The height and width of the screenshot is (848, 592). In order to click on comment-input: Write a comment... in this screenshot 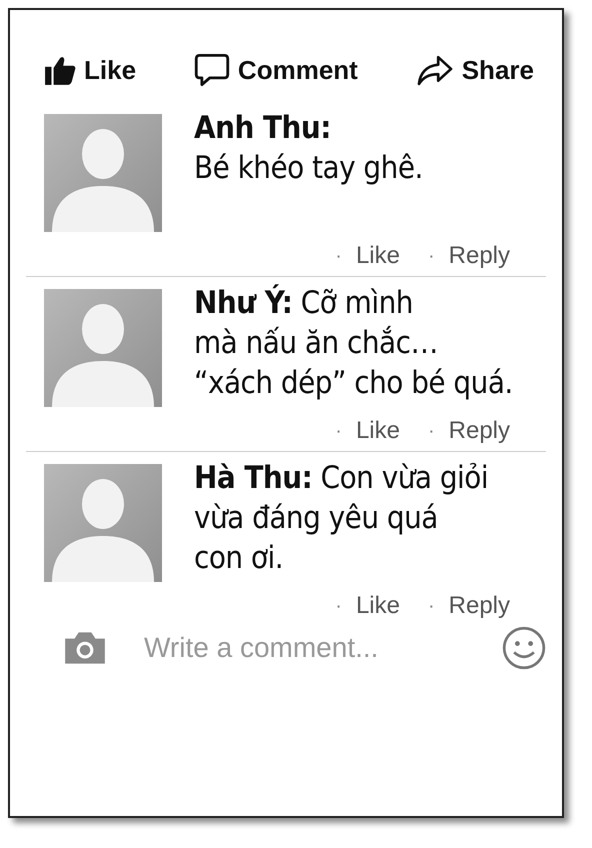, I will do `click(305, 648)`.